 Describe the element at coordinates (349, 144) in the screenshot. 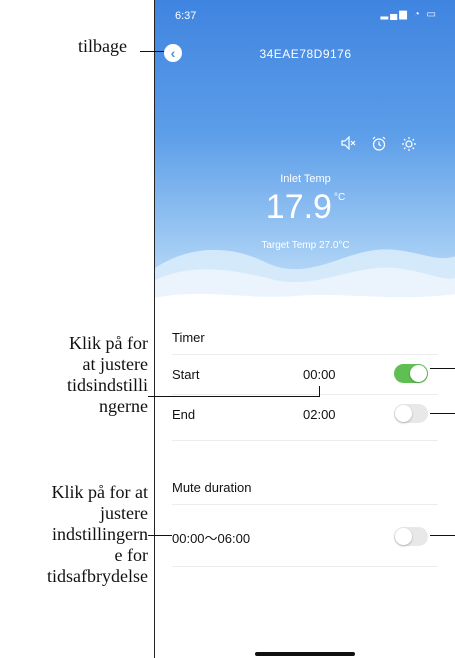

I see `speaker-mute-icon` at that location.